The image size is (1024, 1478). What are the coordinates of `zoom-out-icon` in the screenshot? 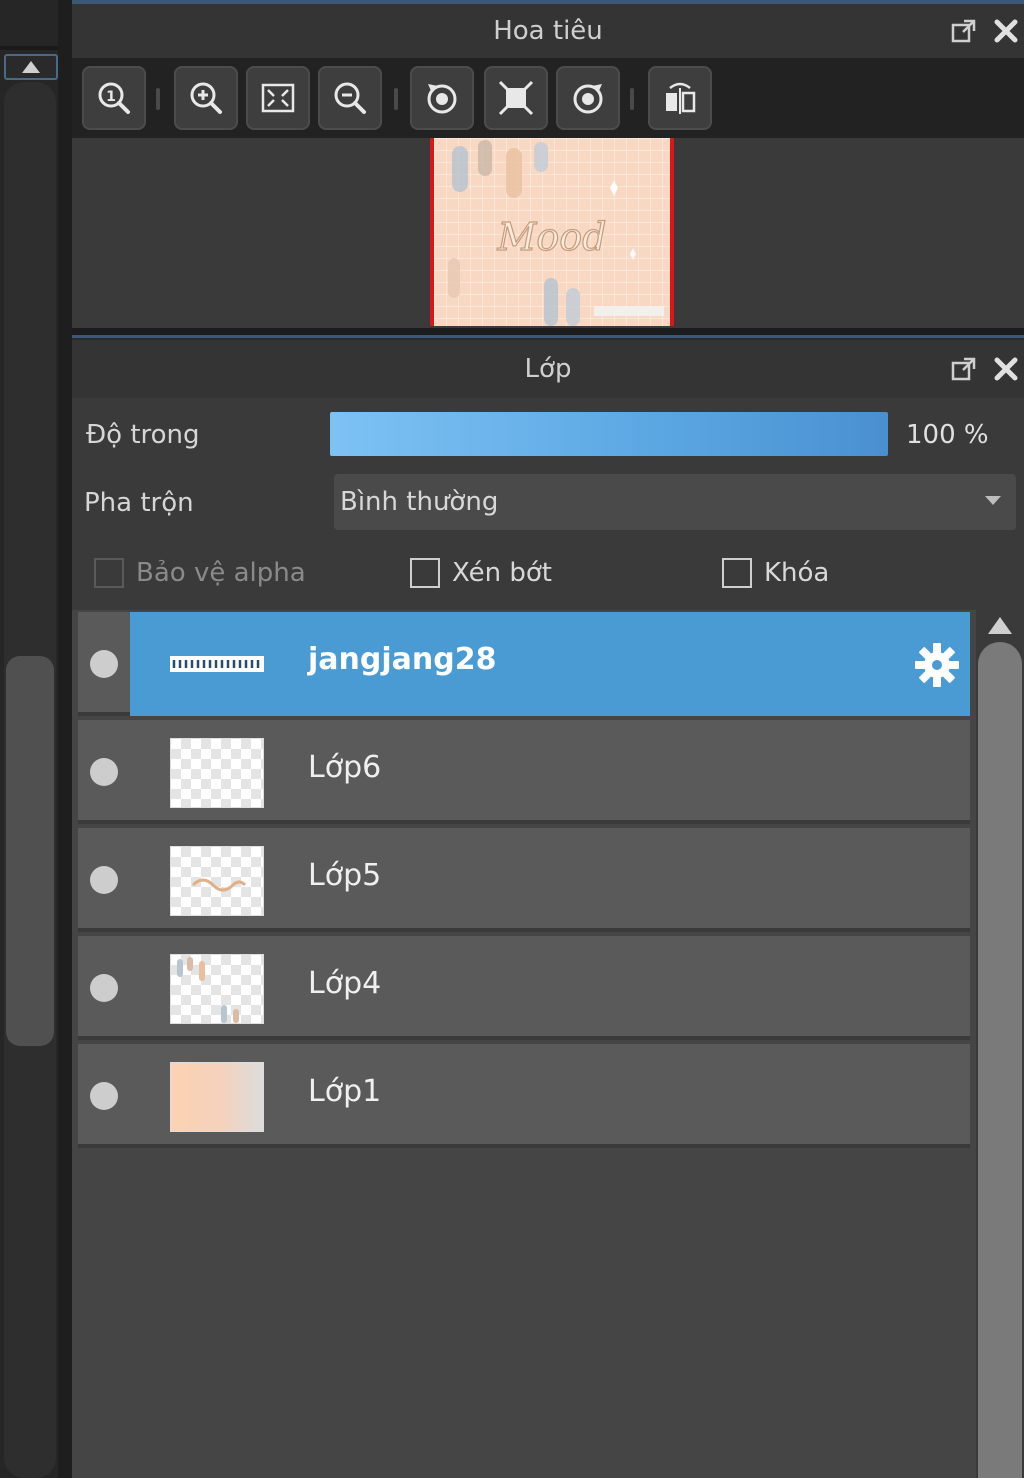 It's located at (350, 98).